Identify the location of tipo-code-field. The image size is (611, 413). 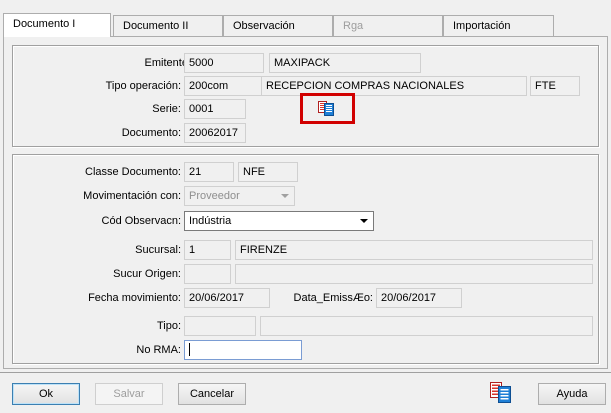
(220, 326).